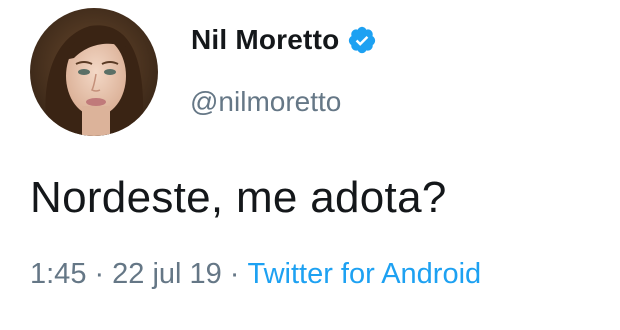 The image size is (620, 330). I want to click on avatar, so click(94, 72).